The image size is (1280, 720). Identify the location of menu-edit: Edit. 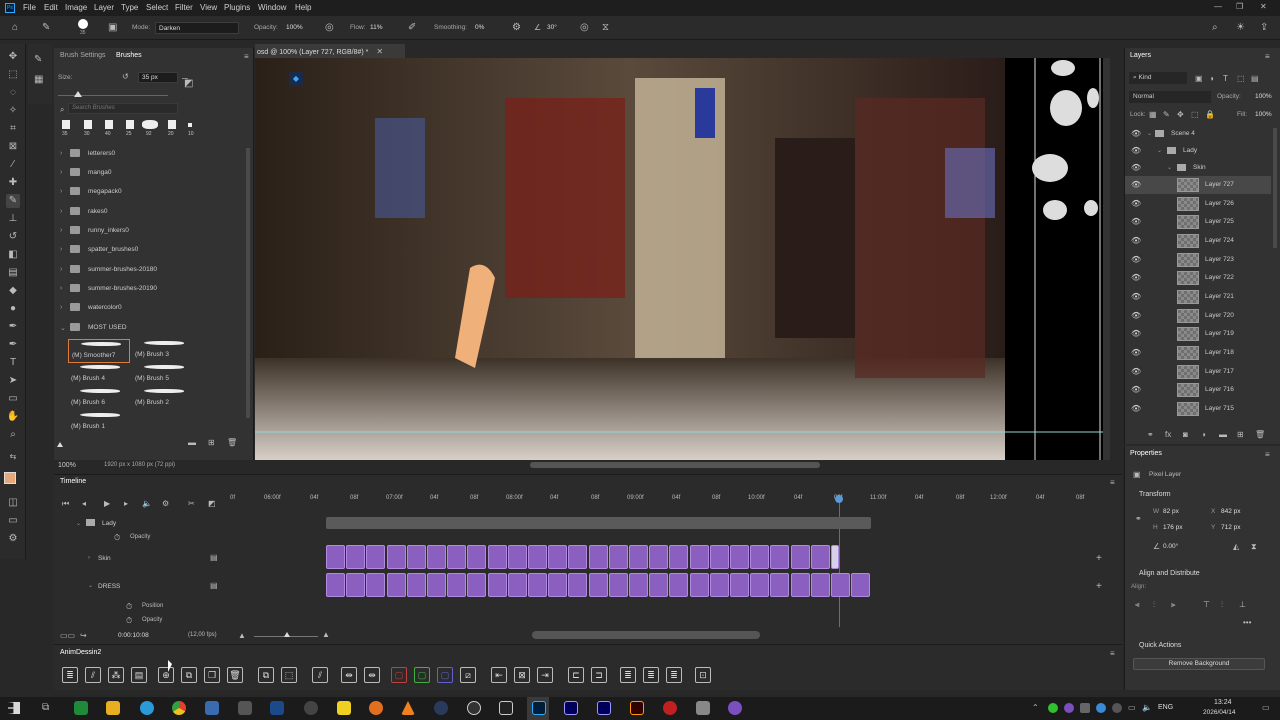
(51, 7).